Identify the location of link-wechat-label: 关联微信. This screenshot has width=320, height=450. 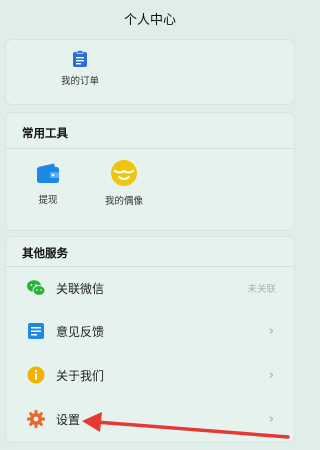
(80, 288).